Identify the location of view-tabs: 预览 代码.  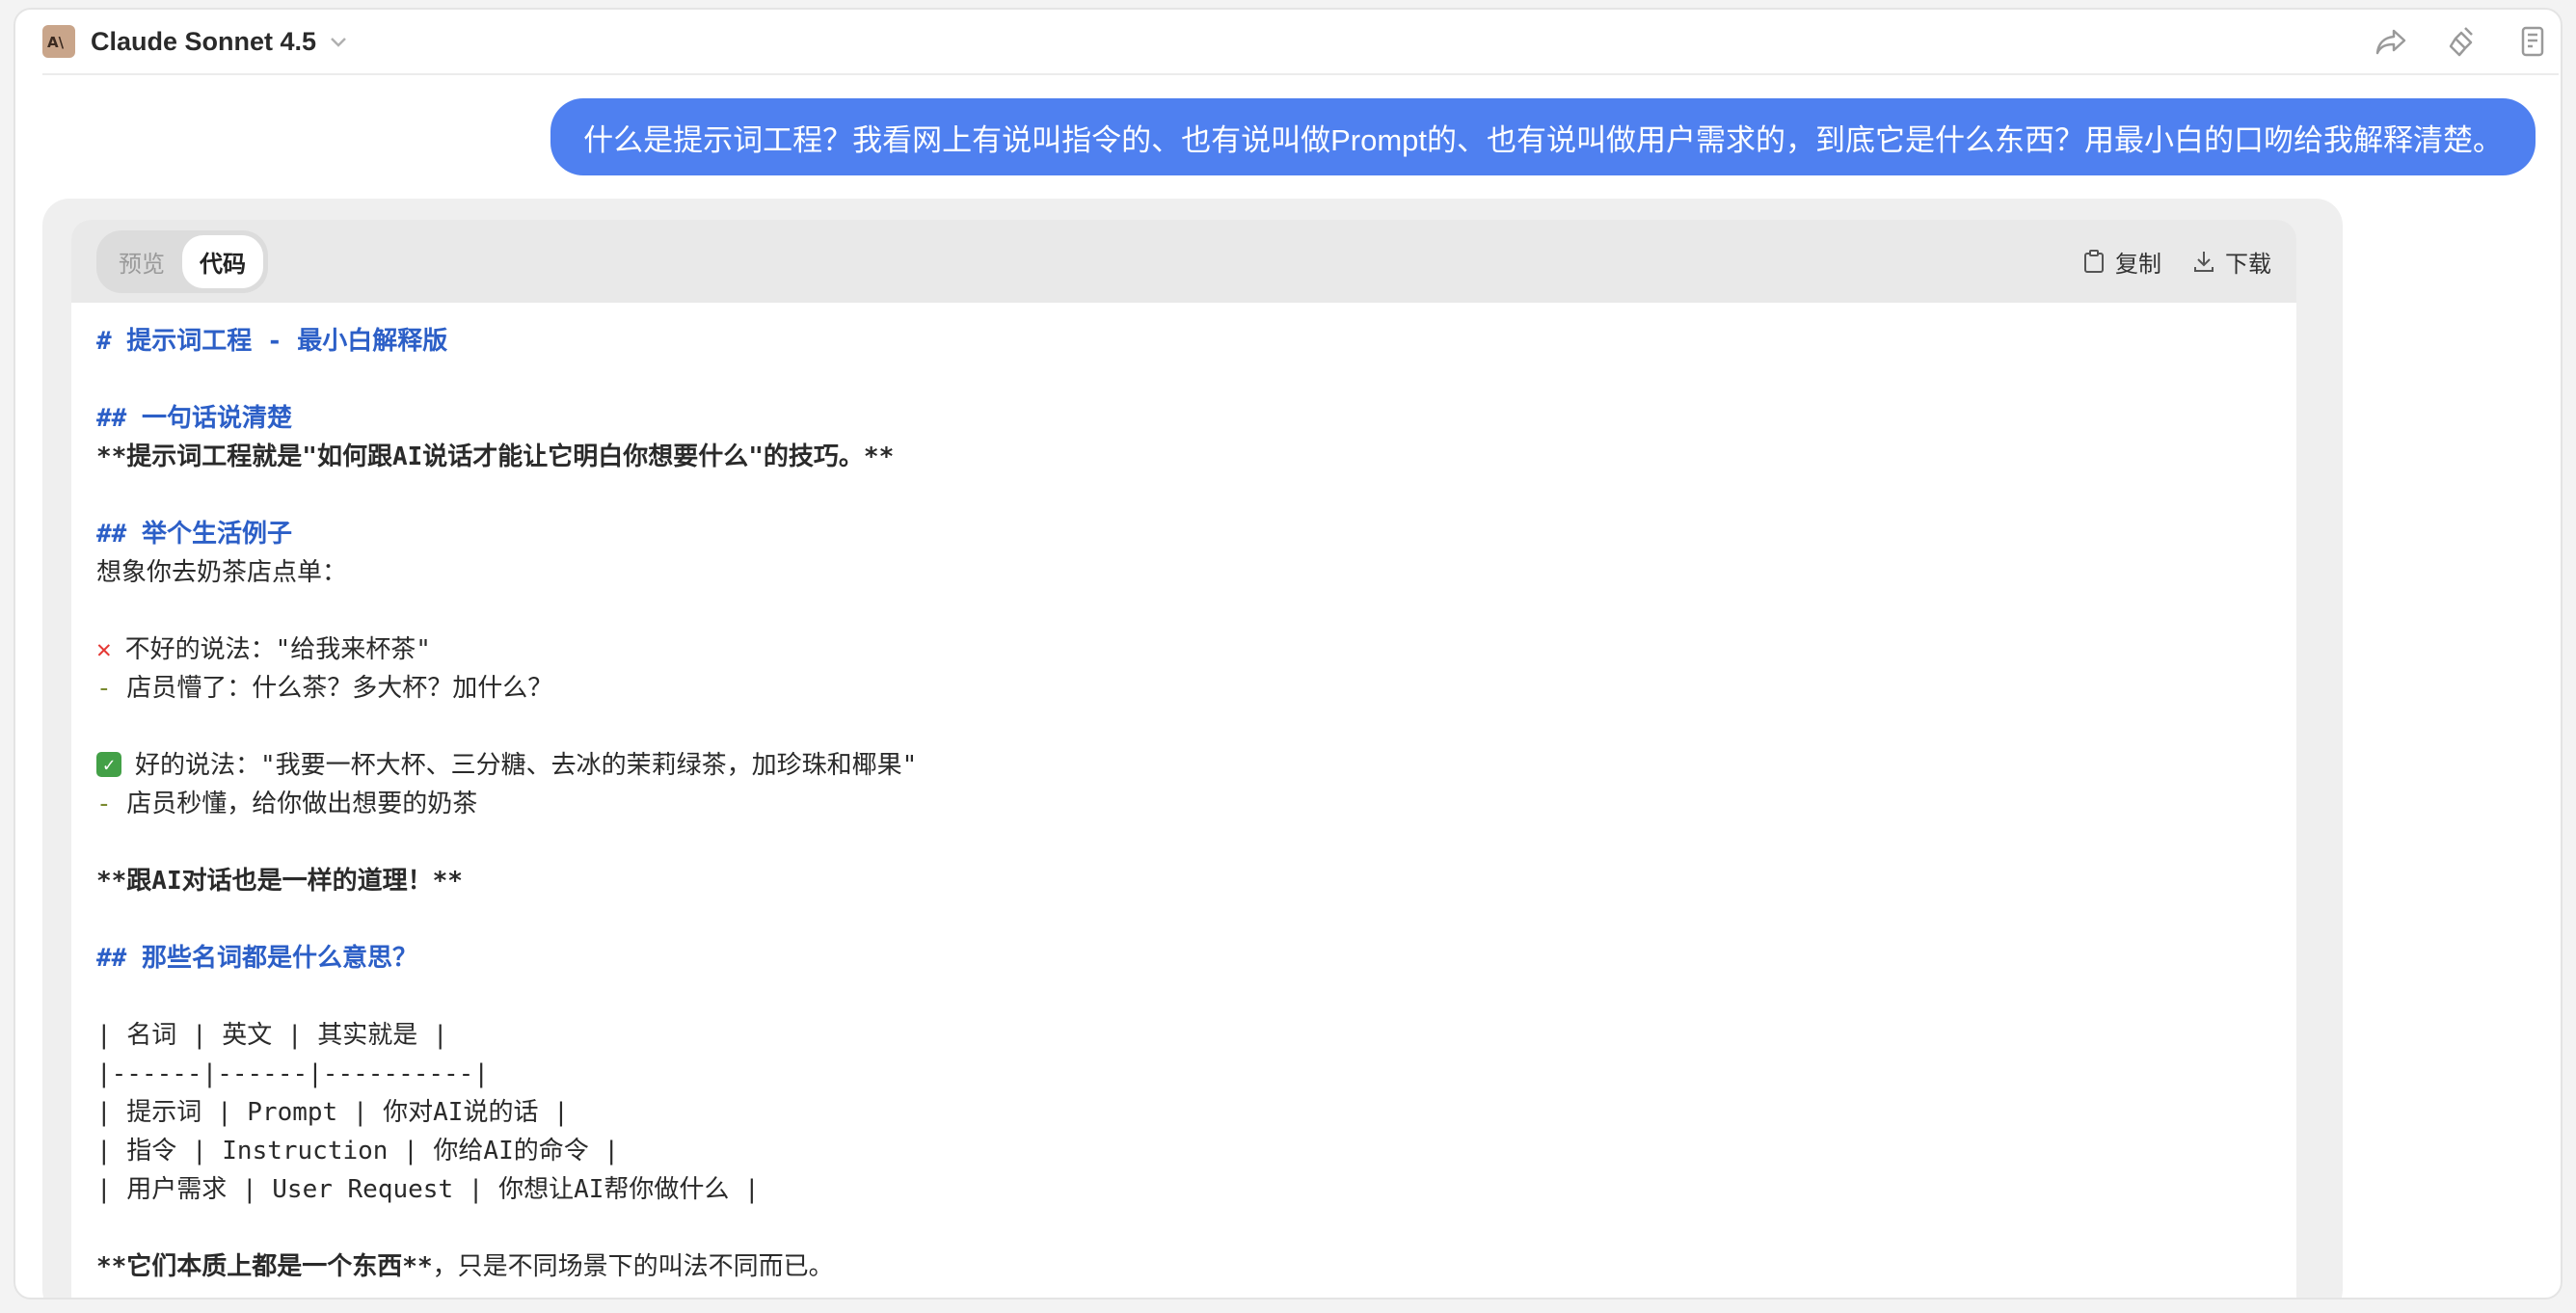
(182, 261).